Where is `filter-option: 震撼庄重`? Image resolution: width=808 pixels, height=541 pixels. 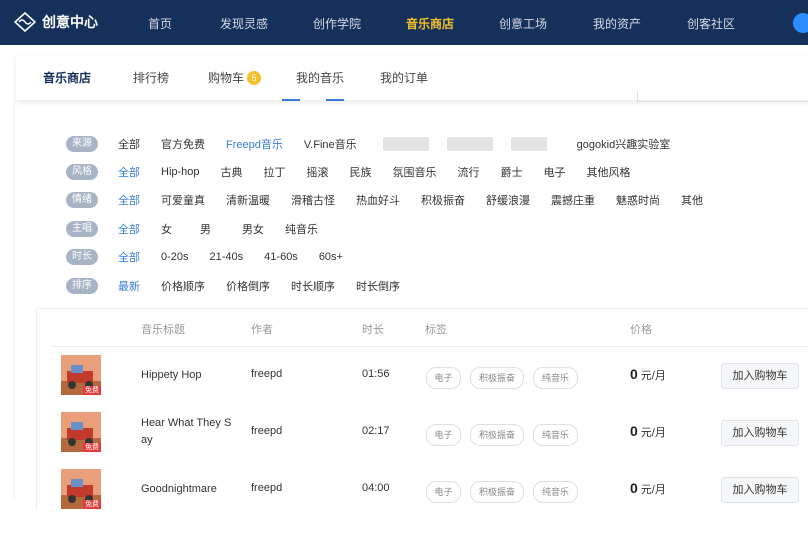
filter-option: 震撼庄重 is located at coordinates (573, 200).